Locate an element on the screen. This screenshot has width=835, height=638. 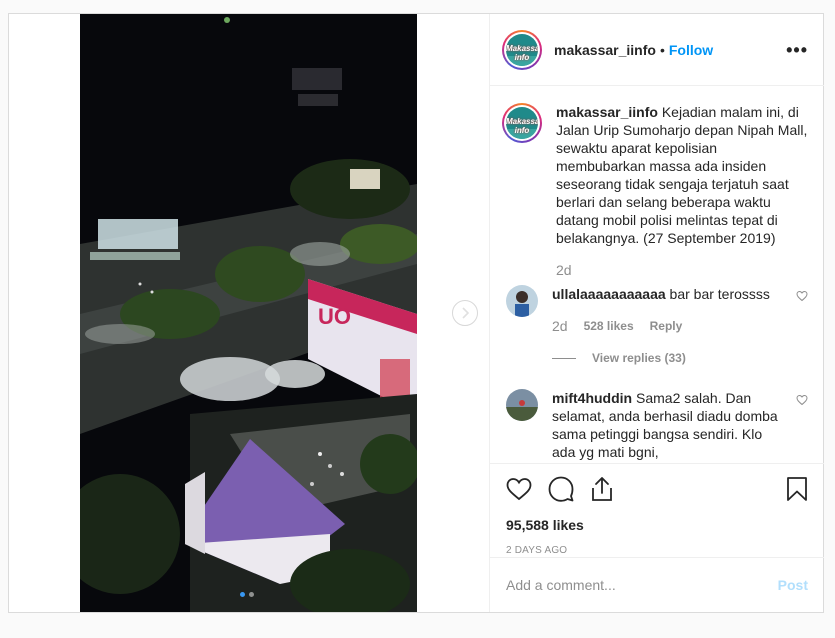
action-icons is located at coordinates (657, 489).